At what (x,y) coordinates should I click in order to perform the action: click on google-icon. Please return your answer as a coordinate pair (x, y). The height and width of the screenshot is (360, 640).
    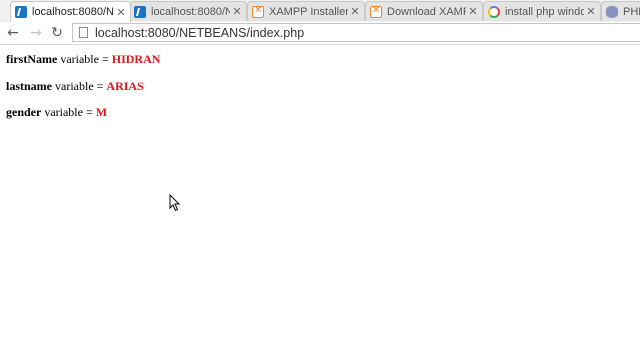
    Looking at the image, I should click on (494, 11).